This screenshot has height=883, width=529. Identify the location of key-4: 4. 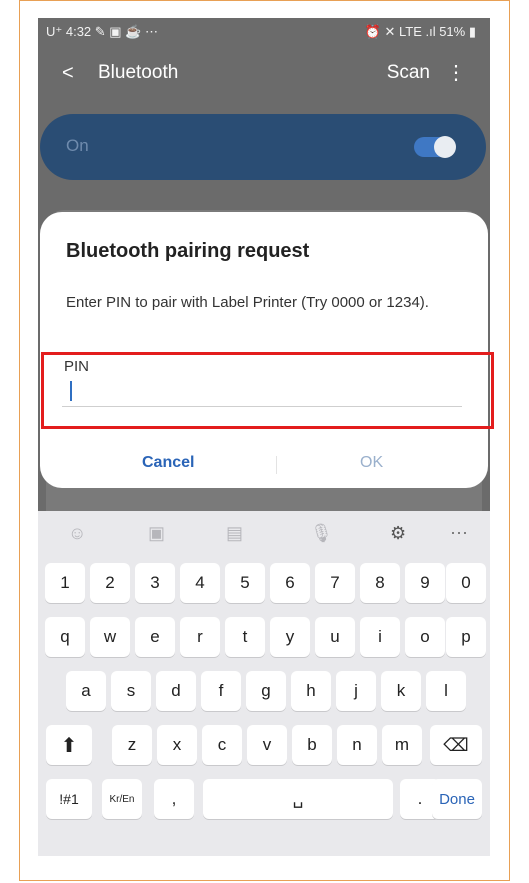
(200, 583).